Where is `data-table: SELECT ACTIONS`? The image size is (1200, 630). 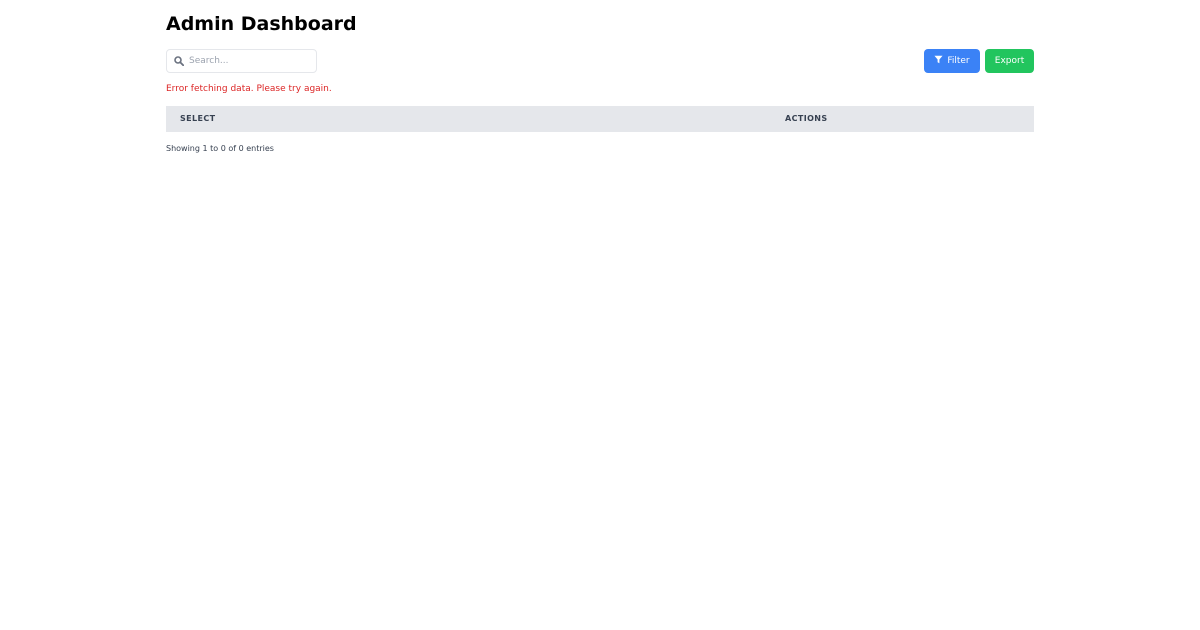 data-table: SELECT ACTIONS is located at coordinates (600, 119).